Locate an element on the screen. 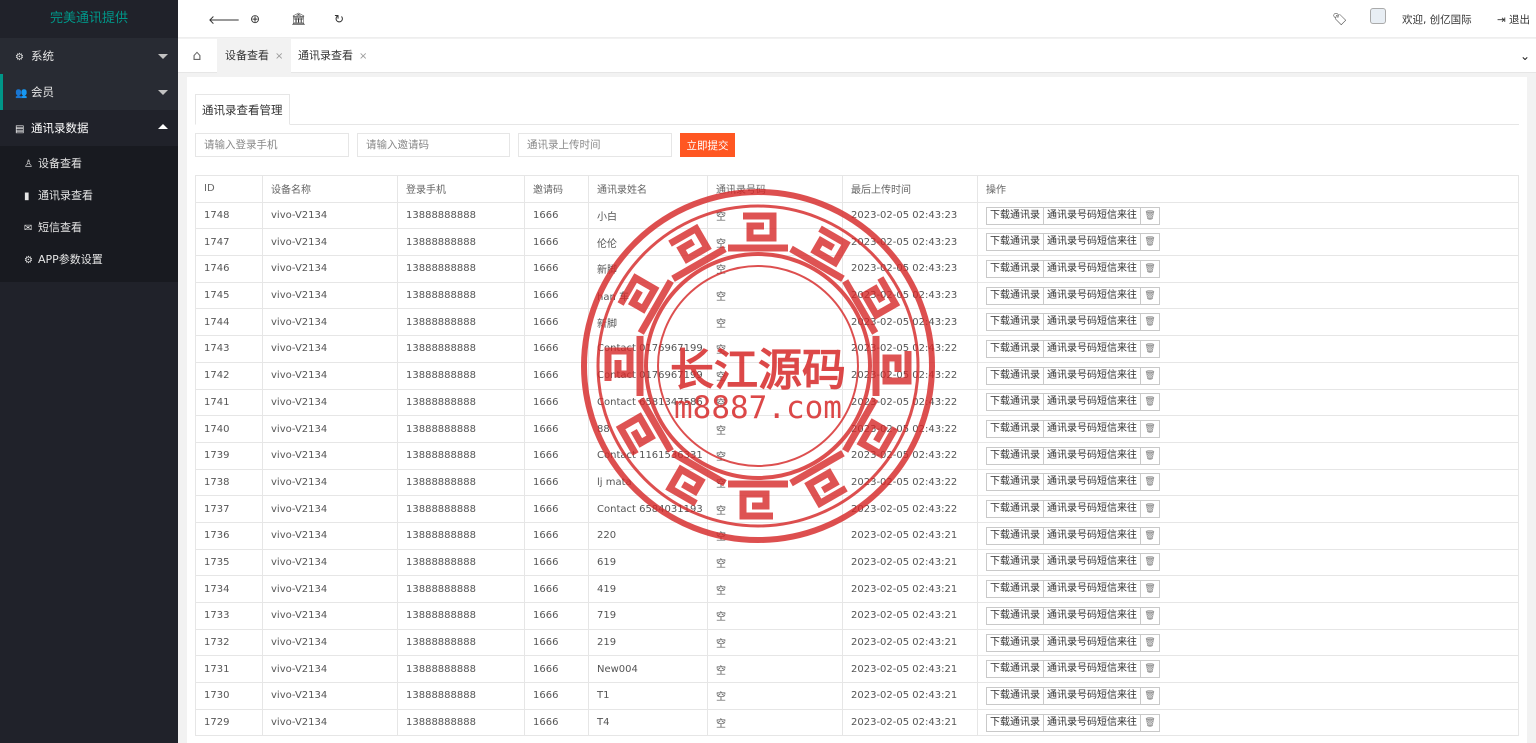  tab-contacts: 通讯录查看 × is located at coordinates (332, 56).